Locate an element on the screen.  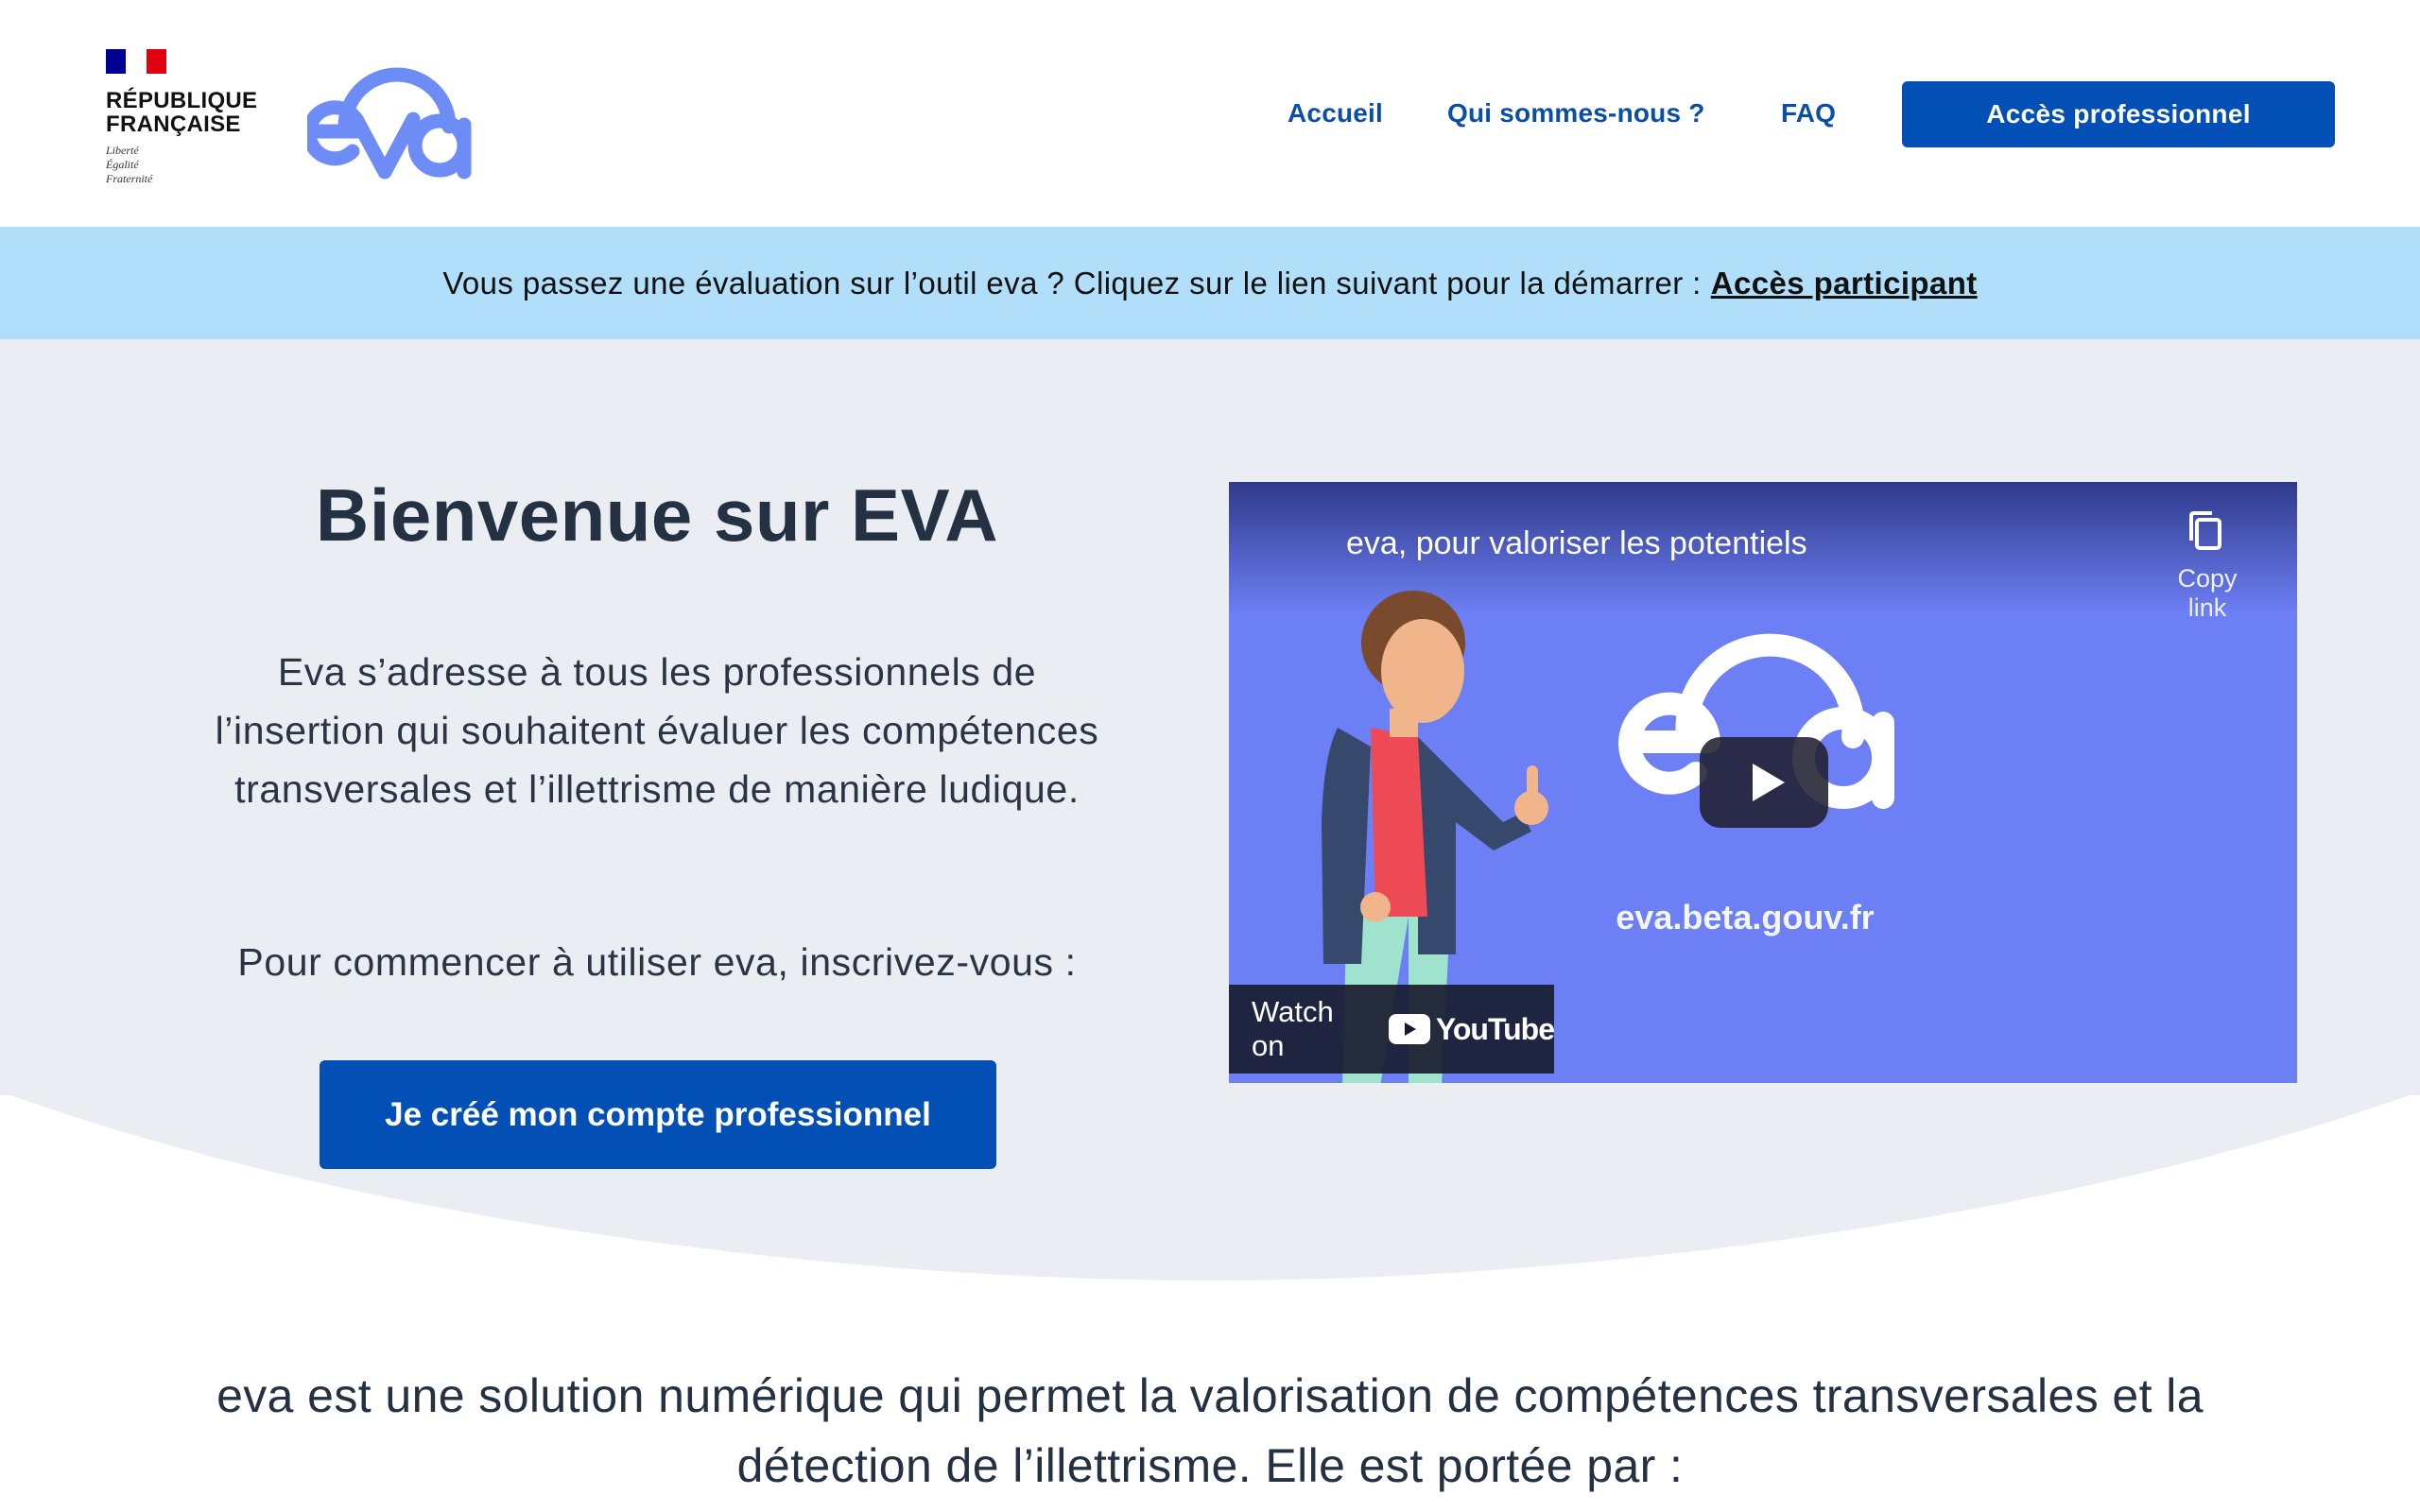
play-button is located at coordinates (1764, 782).